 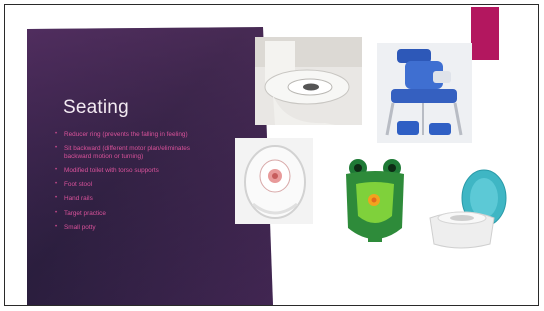 What do you see at coordinates (135, 199) in the screenshot?
I see `bullet-hand-rails: Hand rails` at bounding box center [135, 199].